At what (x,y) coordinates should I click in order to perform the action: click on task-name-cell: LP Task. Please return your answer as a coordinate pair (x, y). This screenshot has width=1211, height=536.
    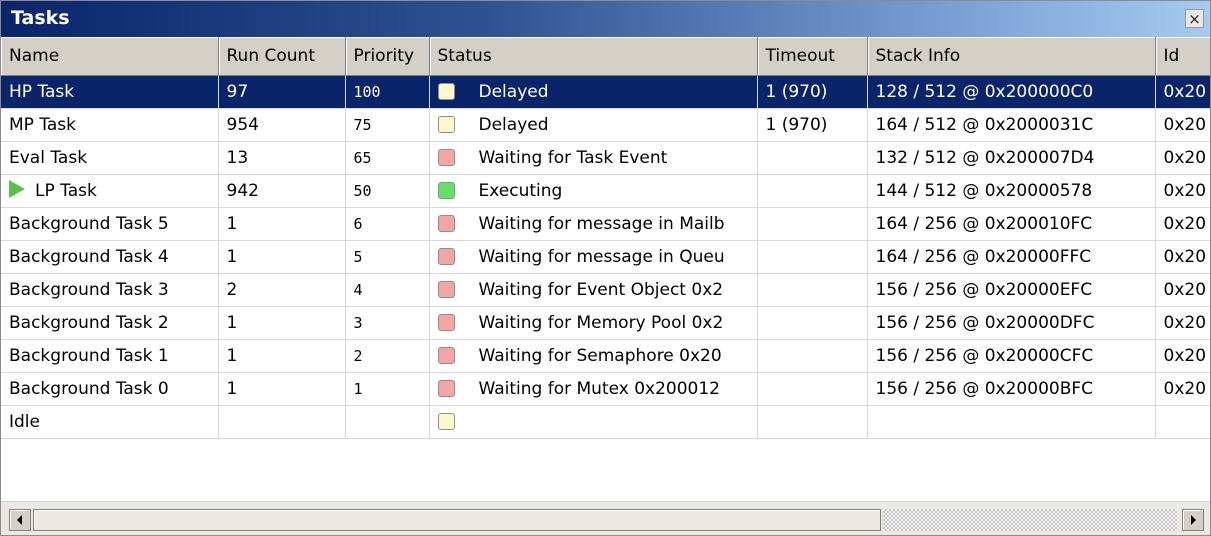
    Looking at the image, I should click on (110, 191).